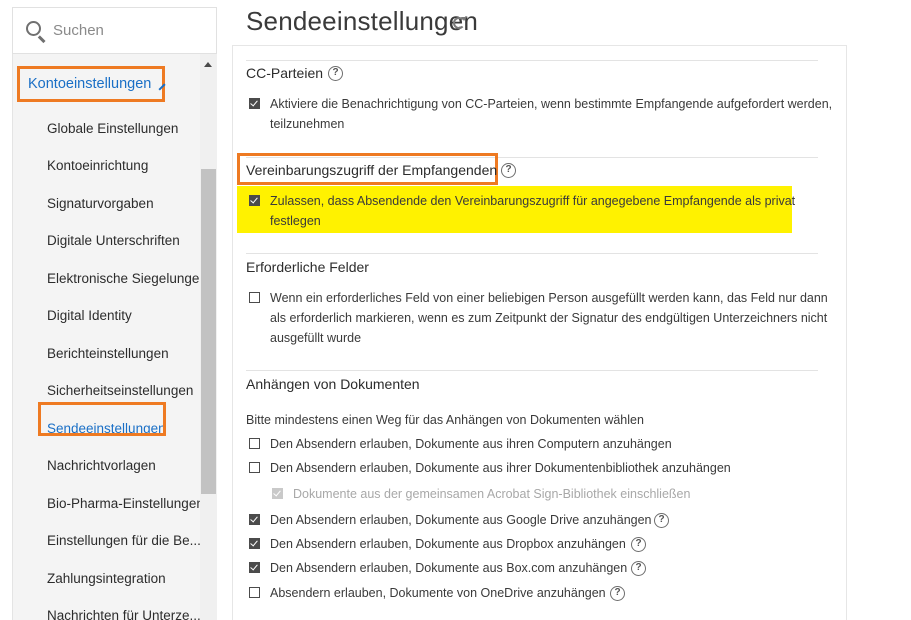 The image size is (911, 620). Describe the element at coordinates (124, 315) in the screenshot. I see `sidebar-item-digital-identity: Digital Identity` at that location.